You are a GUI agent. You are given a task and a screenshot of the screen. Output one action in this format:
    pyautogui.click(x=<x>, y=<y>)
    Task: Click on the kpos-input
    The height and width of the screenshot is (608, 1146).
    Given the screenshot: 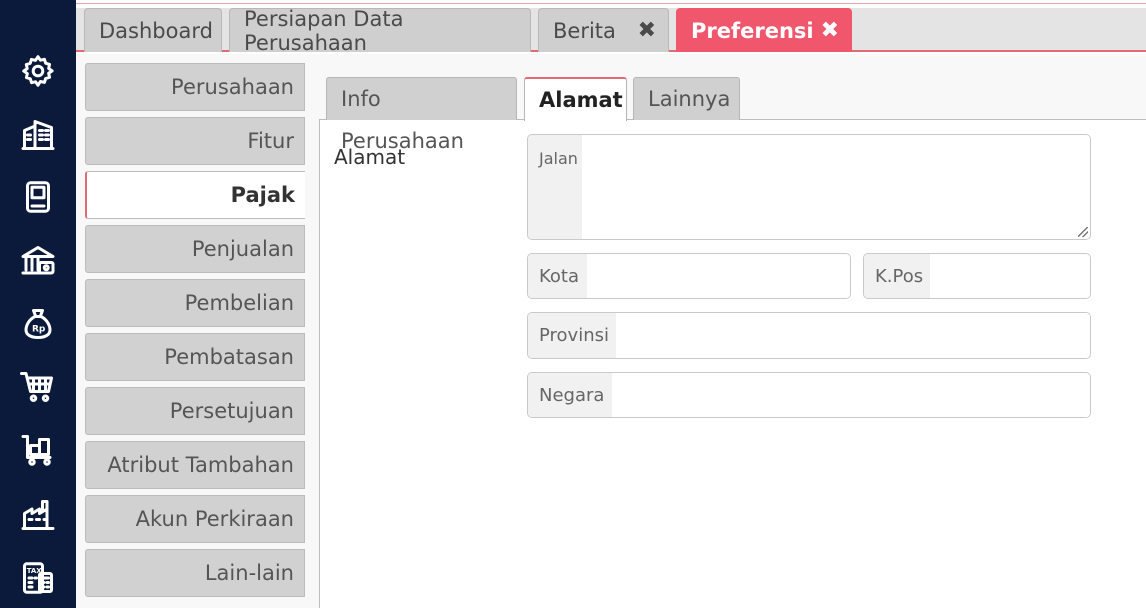 What is the action you would take?
    pyautogui.click(x=1010, y=276)
    